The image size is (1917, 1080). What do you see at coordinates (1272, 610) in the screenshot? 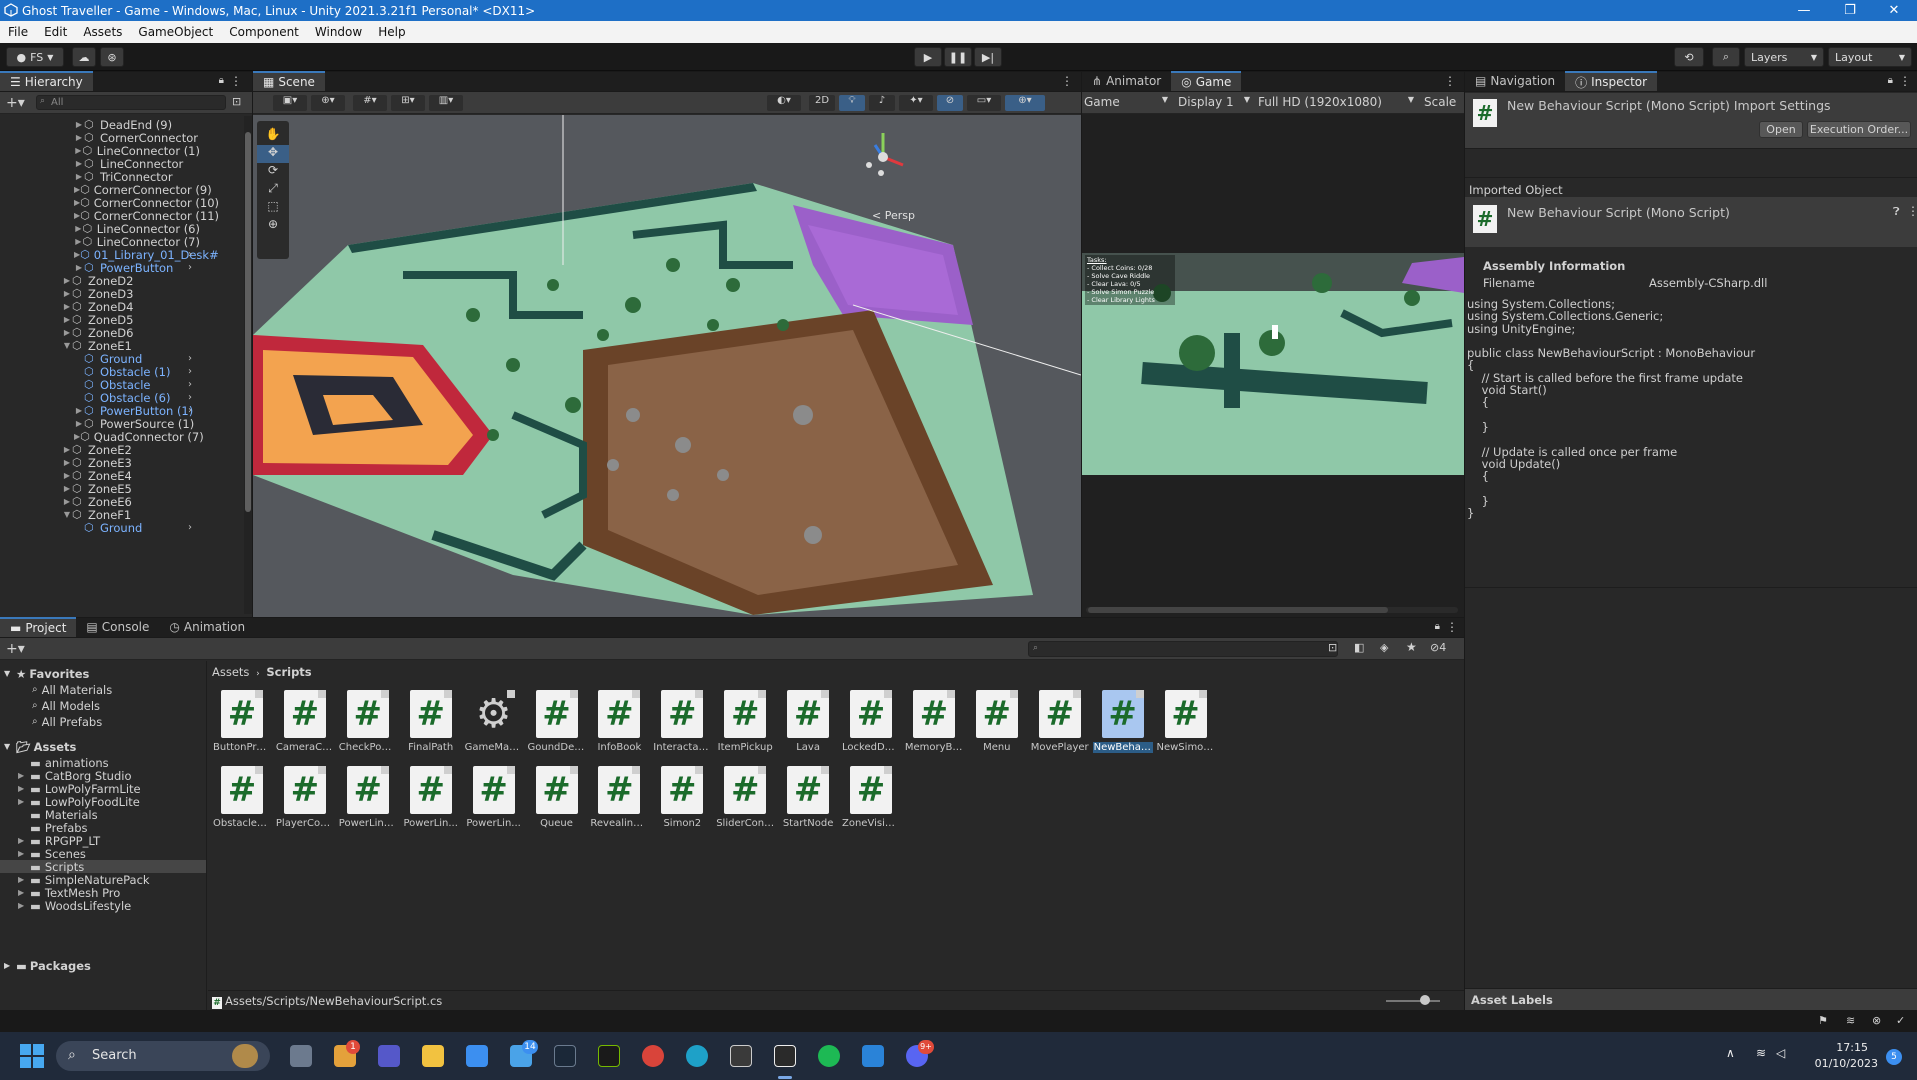
I see `game-hscrollbar` at bounding box center [1272, 610].